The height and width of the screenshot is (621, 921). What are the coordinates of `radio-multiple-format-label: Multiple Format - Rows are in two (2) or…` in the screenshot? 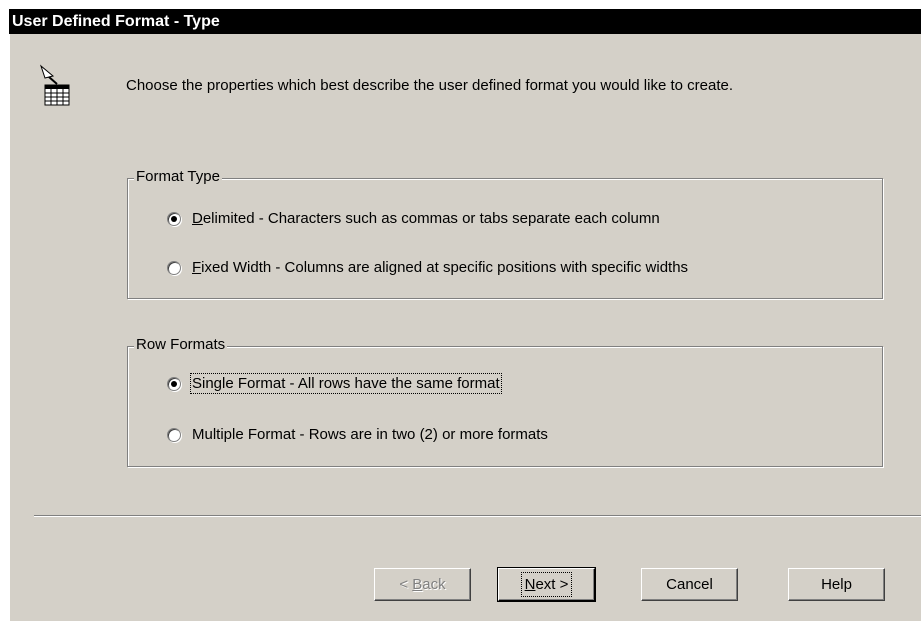 It's located at (370, 434).